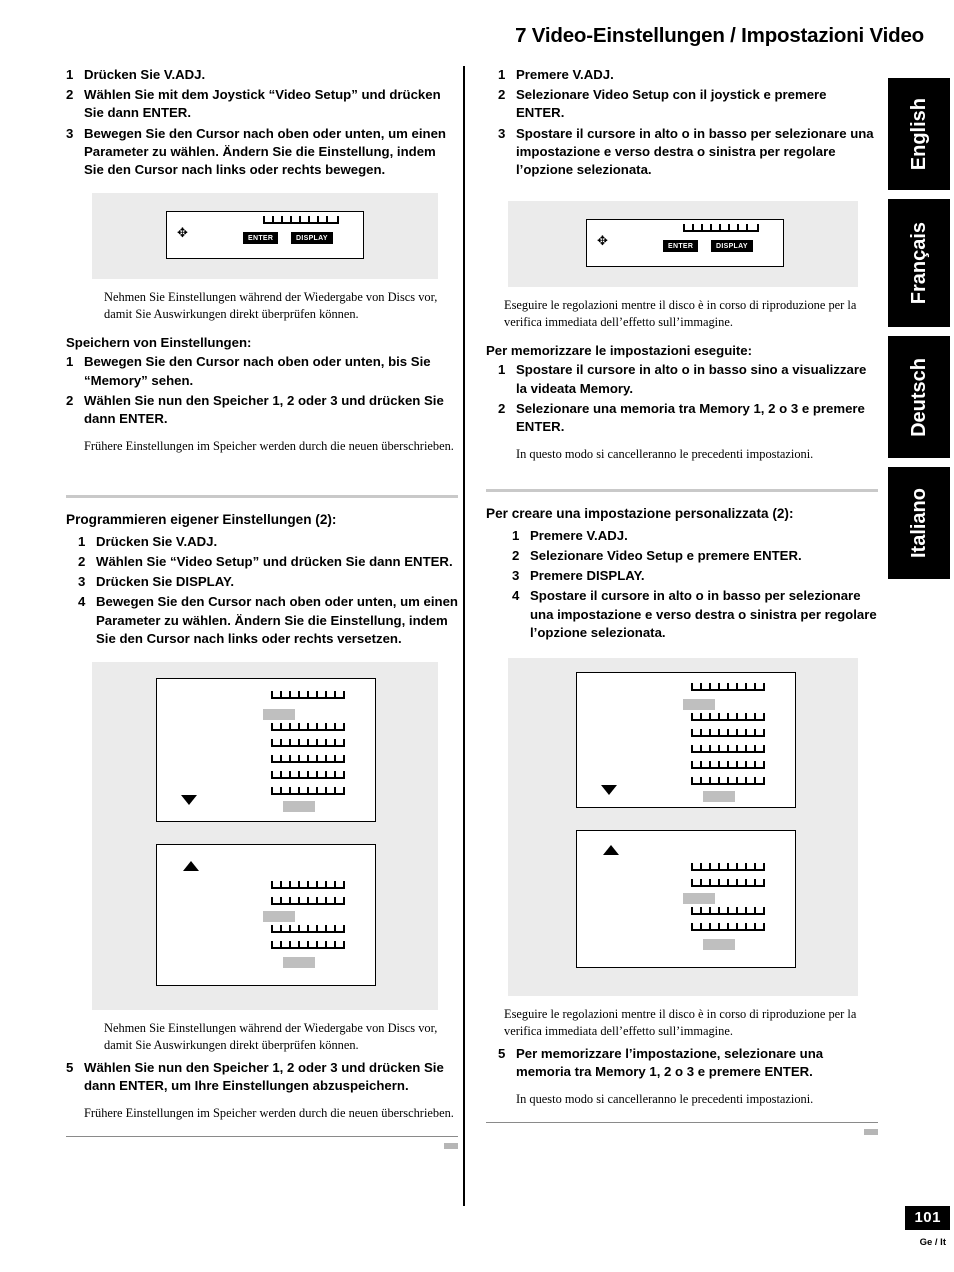 Image resolution: width=954 pixels, height=1272 pixels. Describe the element at coordinates (165, 582) in the screenshot. I see `step-text: Drücken Sie DISPLAY.` at that location.